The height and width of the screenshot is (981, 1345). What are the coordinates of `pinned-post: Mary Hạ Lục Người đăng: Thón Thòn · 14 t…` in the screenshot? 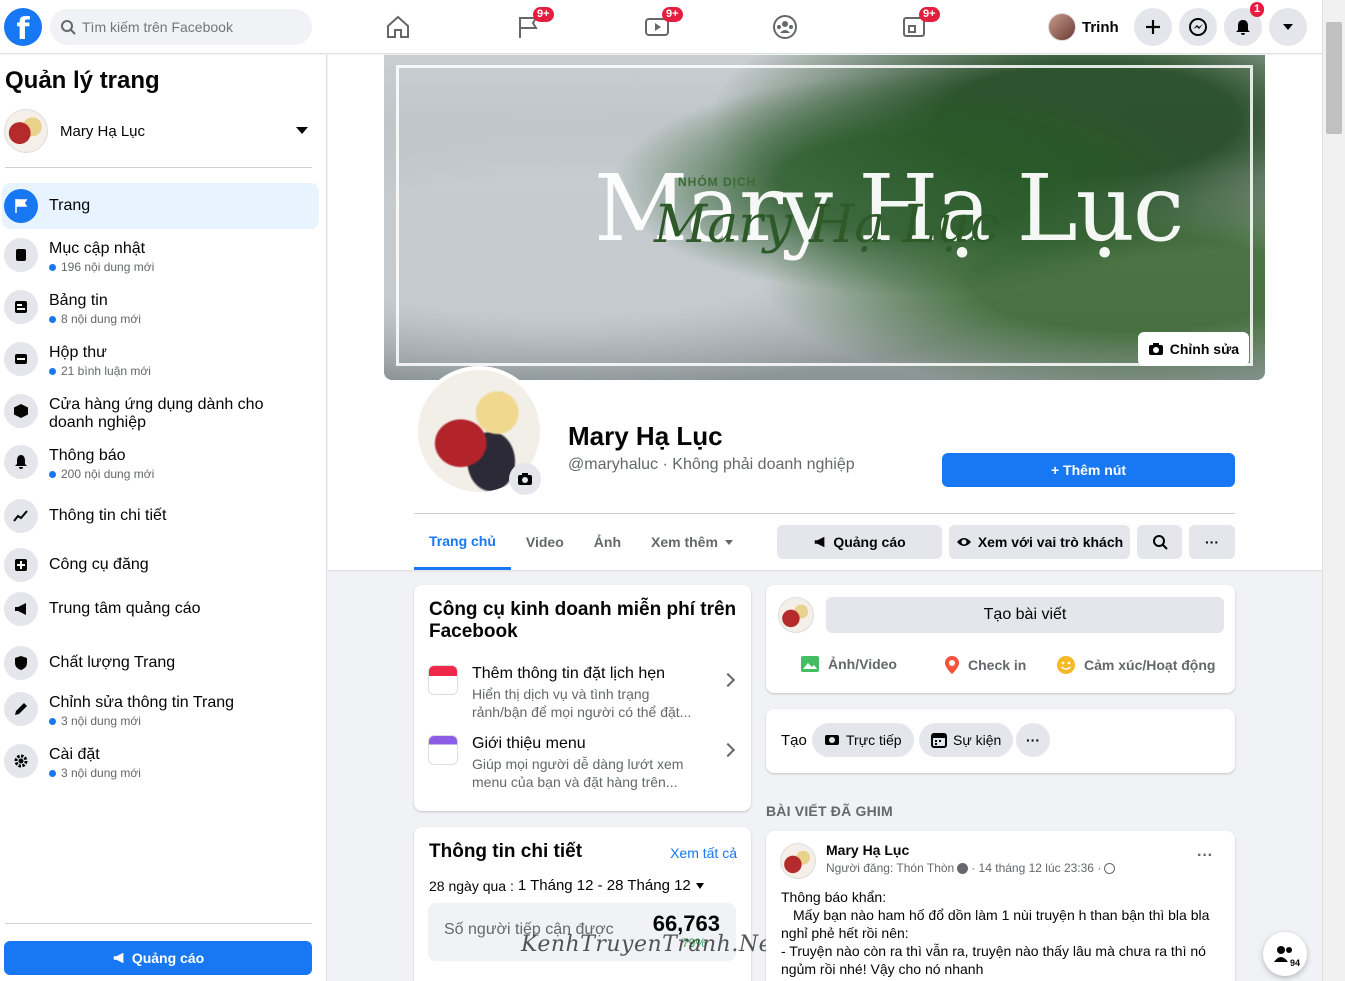 It's located at (1000, 906).